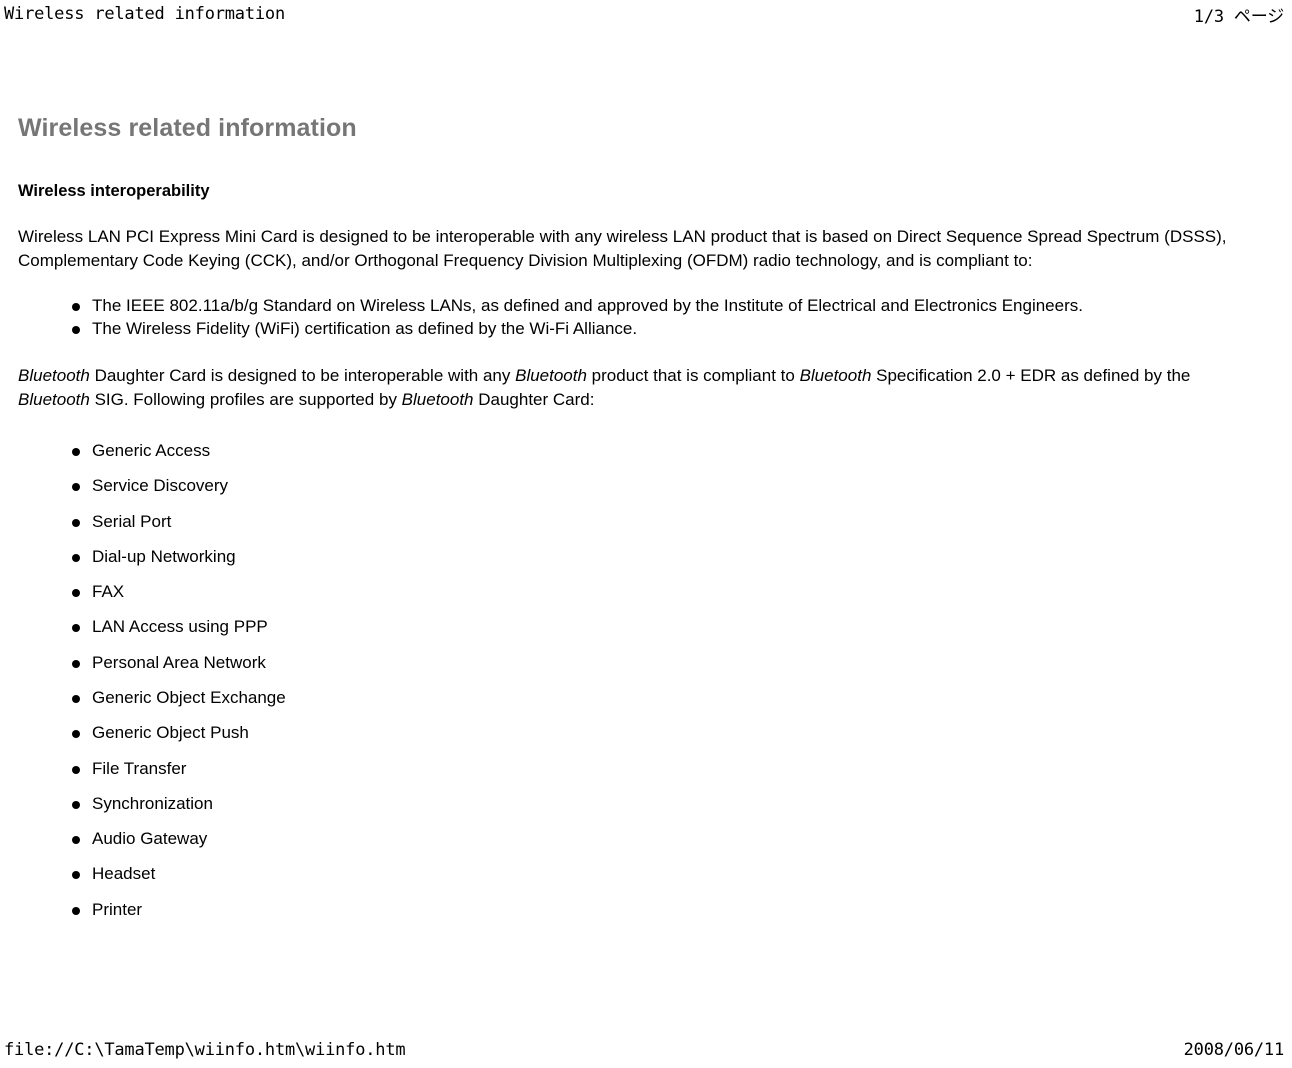 This screenshot has height=1068, width=1292. I want to click on list-item: Personal Area Network, so click(646, 662).